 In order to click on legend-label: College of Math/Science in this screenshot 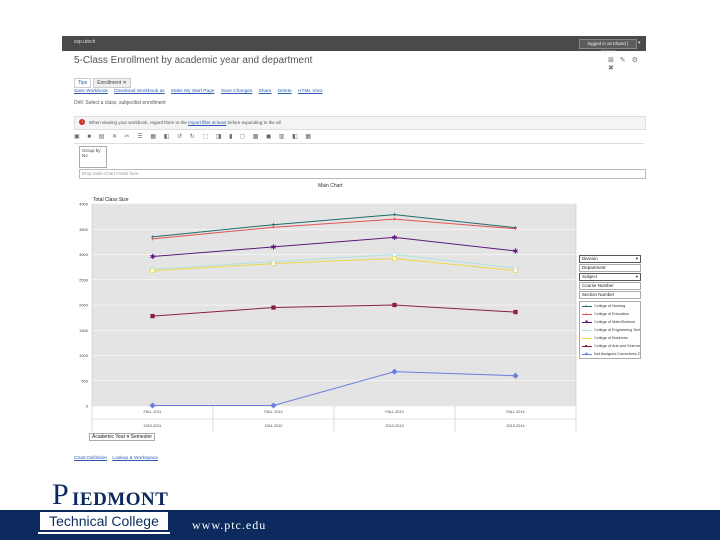, I will do `click(615, 322)`.